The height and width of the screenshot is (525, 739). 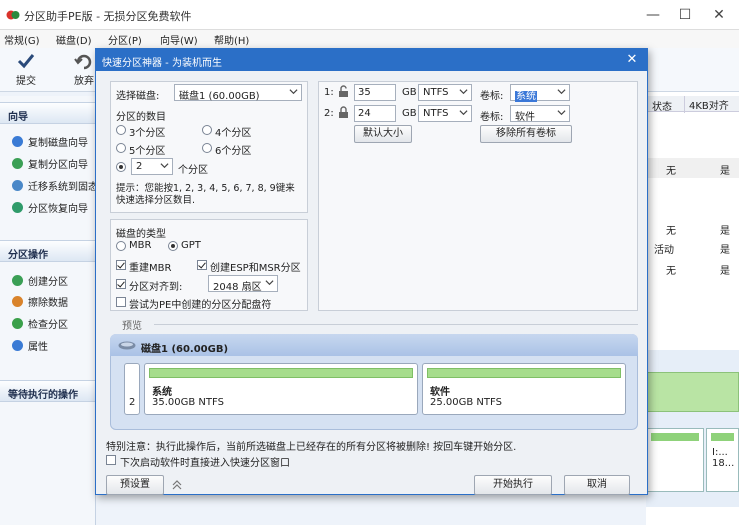 What do you see at coordinates (653, 15) in the screenshot?
I see `minimize-button: —` at bounding box center [653, 15].